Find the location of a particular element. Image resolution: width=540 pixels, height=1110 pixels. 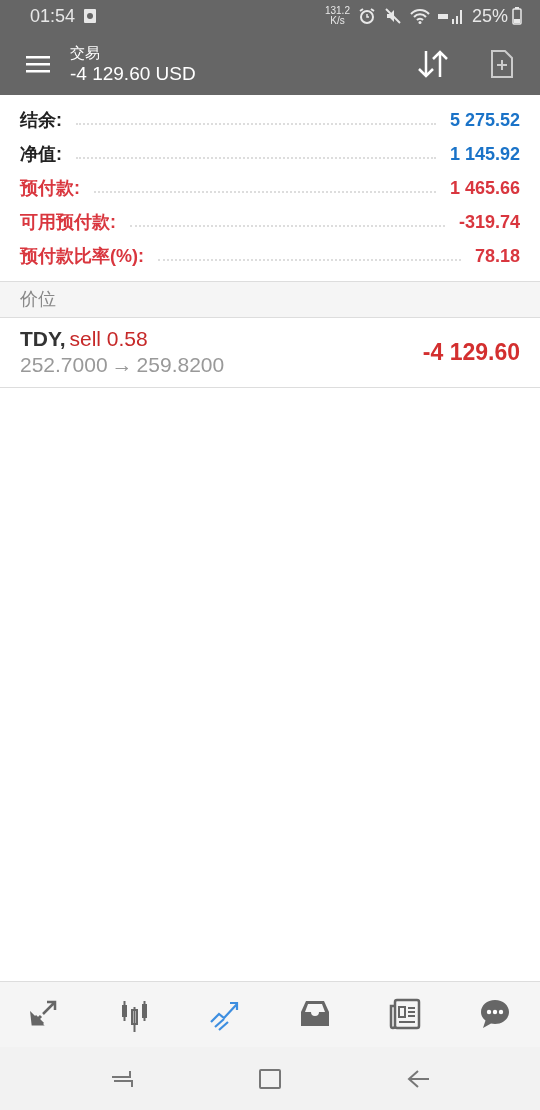

position-side: sell 0.58 is located at coordinates (108, 339).